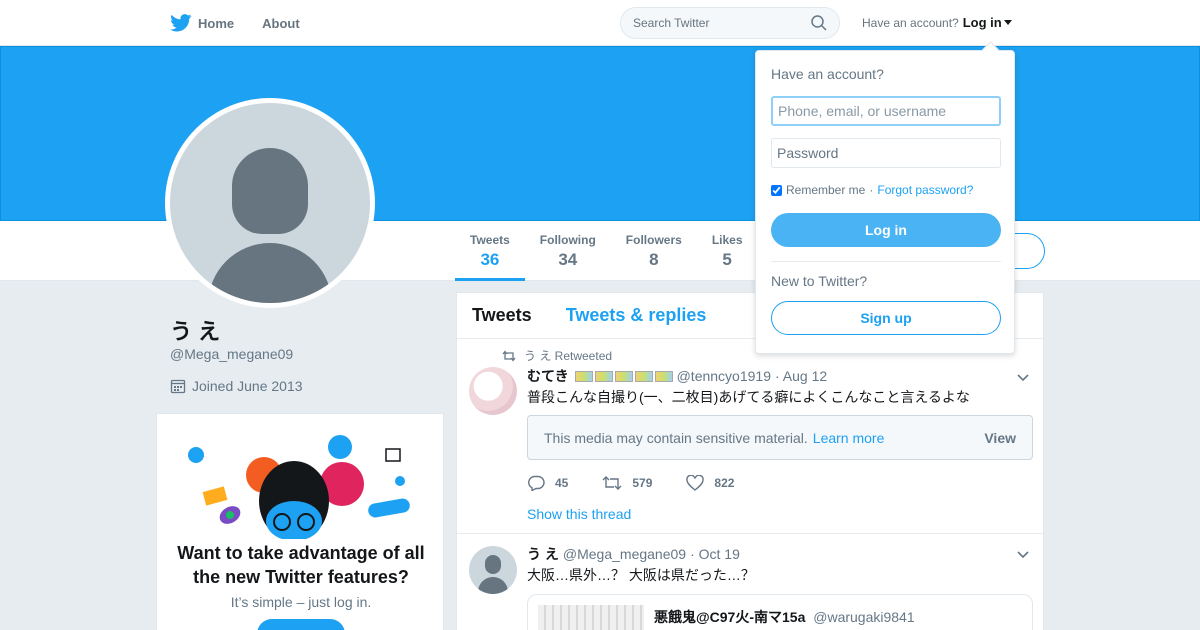 This screenshot has width=1200, height=630. I want to click on like-button: 822, so click(710, 483).